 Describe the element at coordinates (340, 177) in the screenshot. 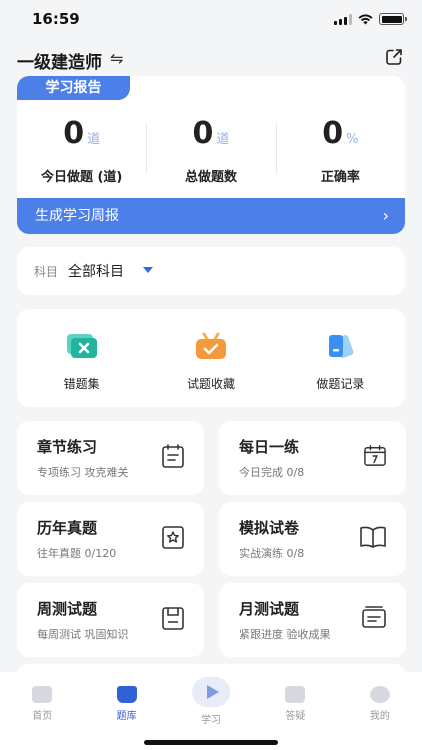

I see `stat-label: 正确率` at that location.